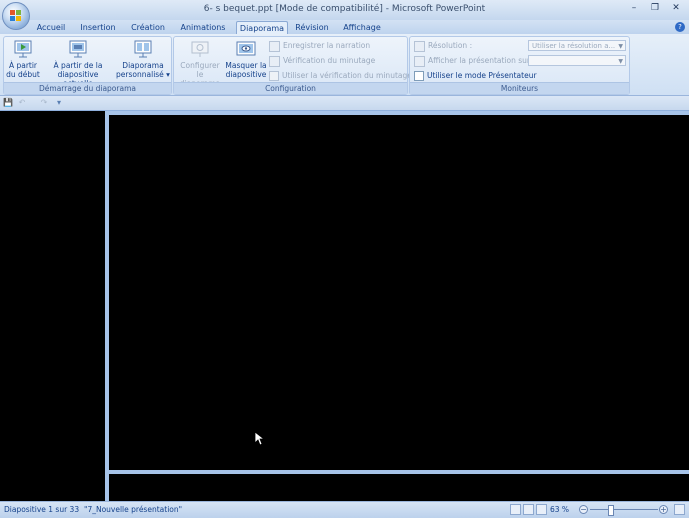  I want to click on customize-qat-icon: ▾, so click(59, 103).